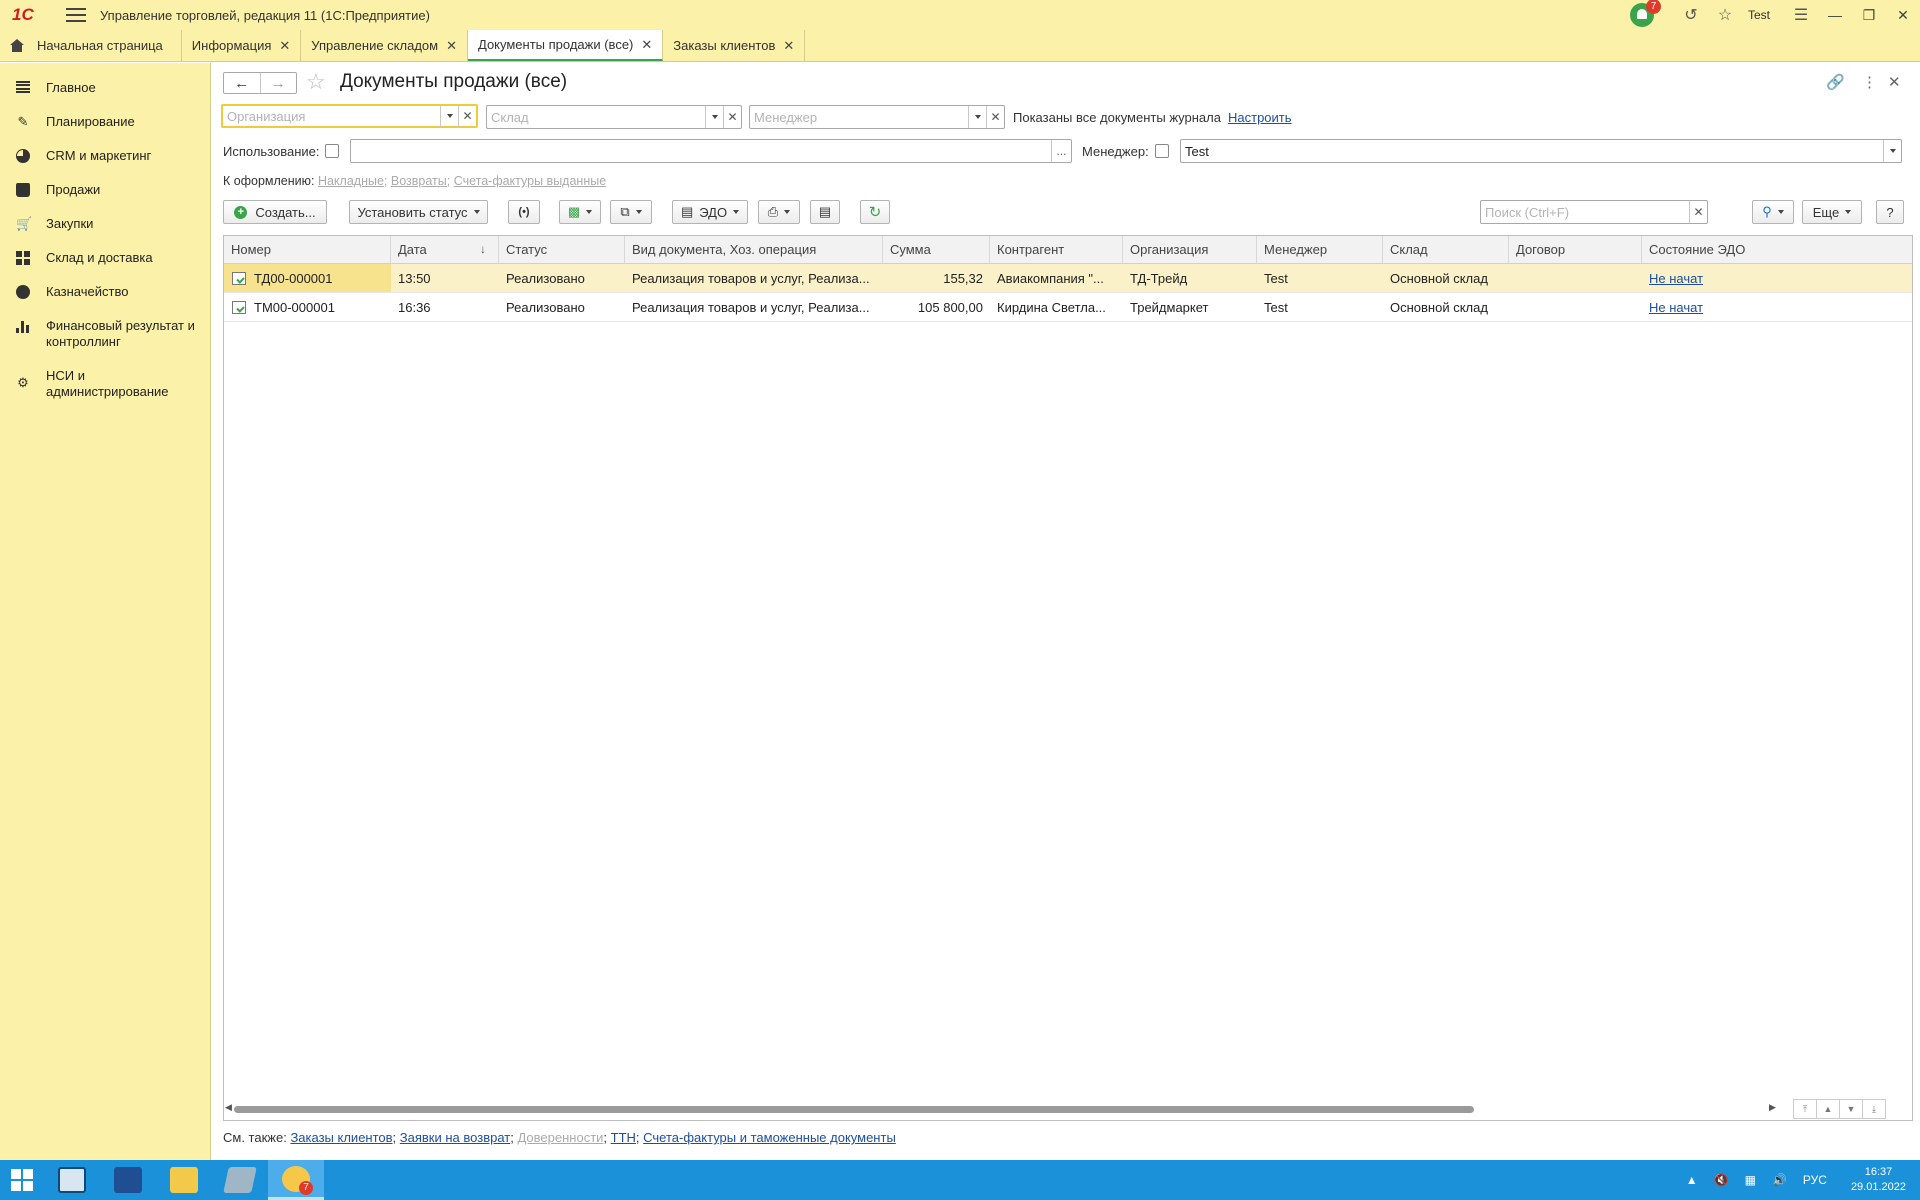 The height and width of the screenshot is (1200, 1920). What do you see at coordinates (936, 249) in the screenshot?
I see `column-sum: Сумма` at bounding box center [936, 249].